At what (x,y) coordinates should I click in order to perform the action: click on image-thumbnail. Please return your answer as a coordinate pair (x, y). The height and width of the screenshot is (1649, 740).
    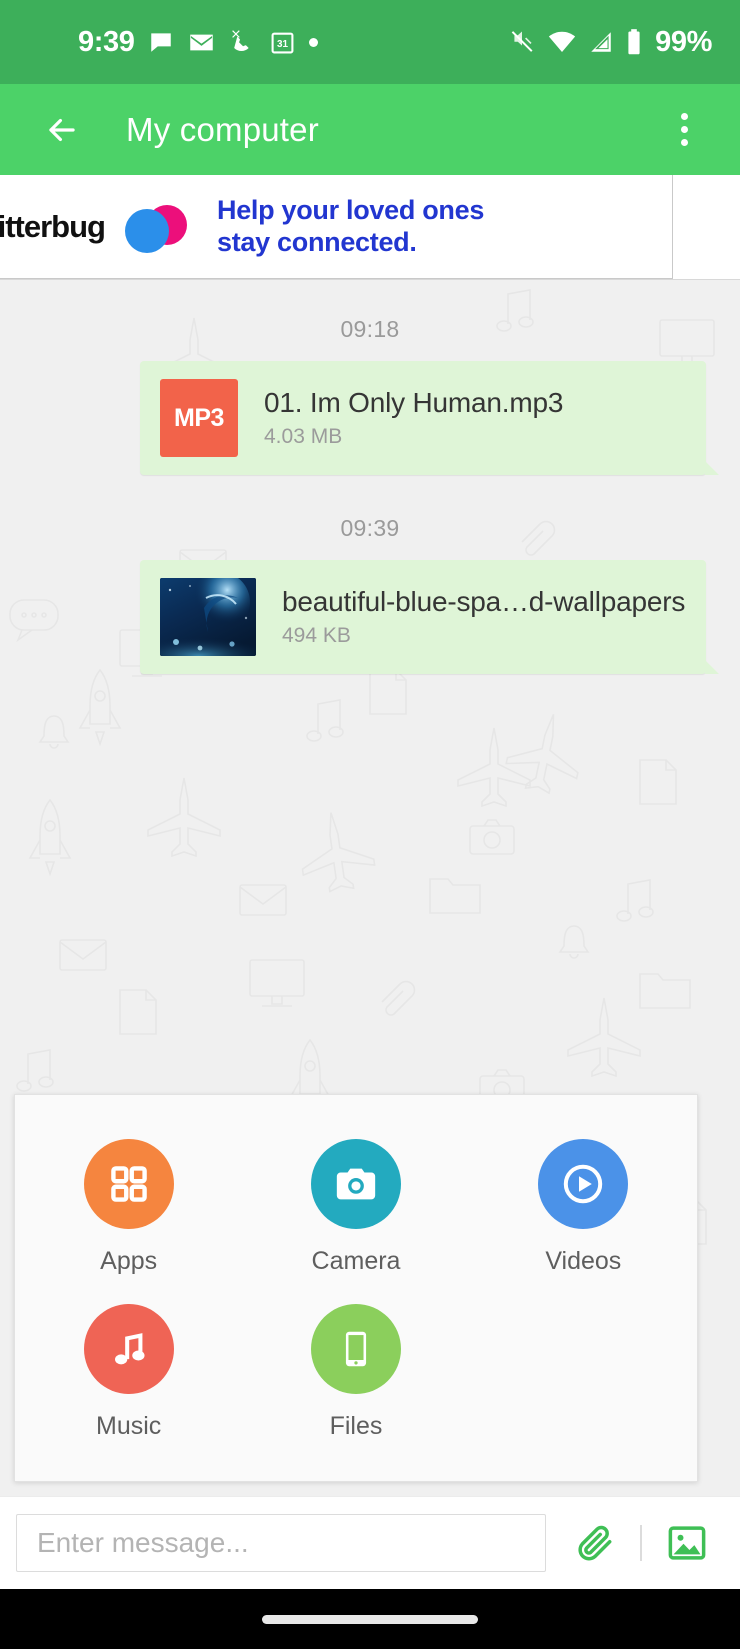
    Looking at the image, I should click on (208, 617).